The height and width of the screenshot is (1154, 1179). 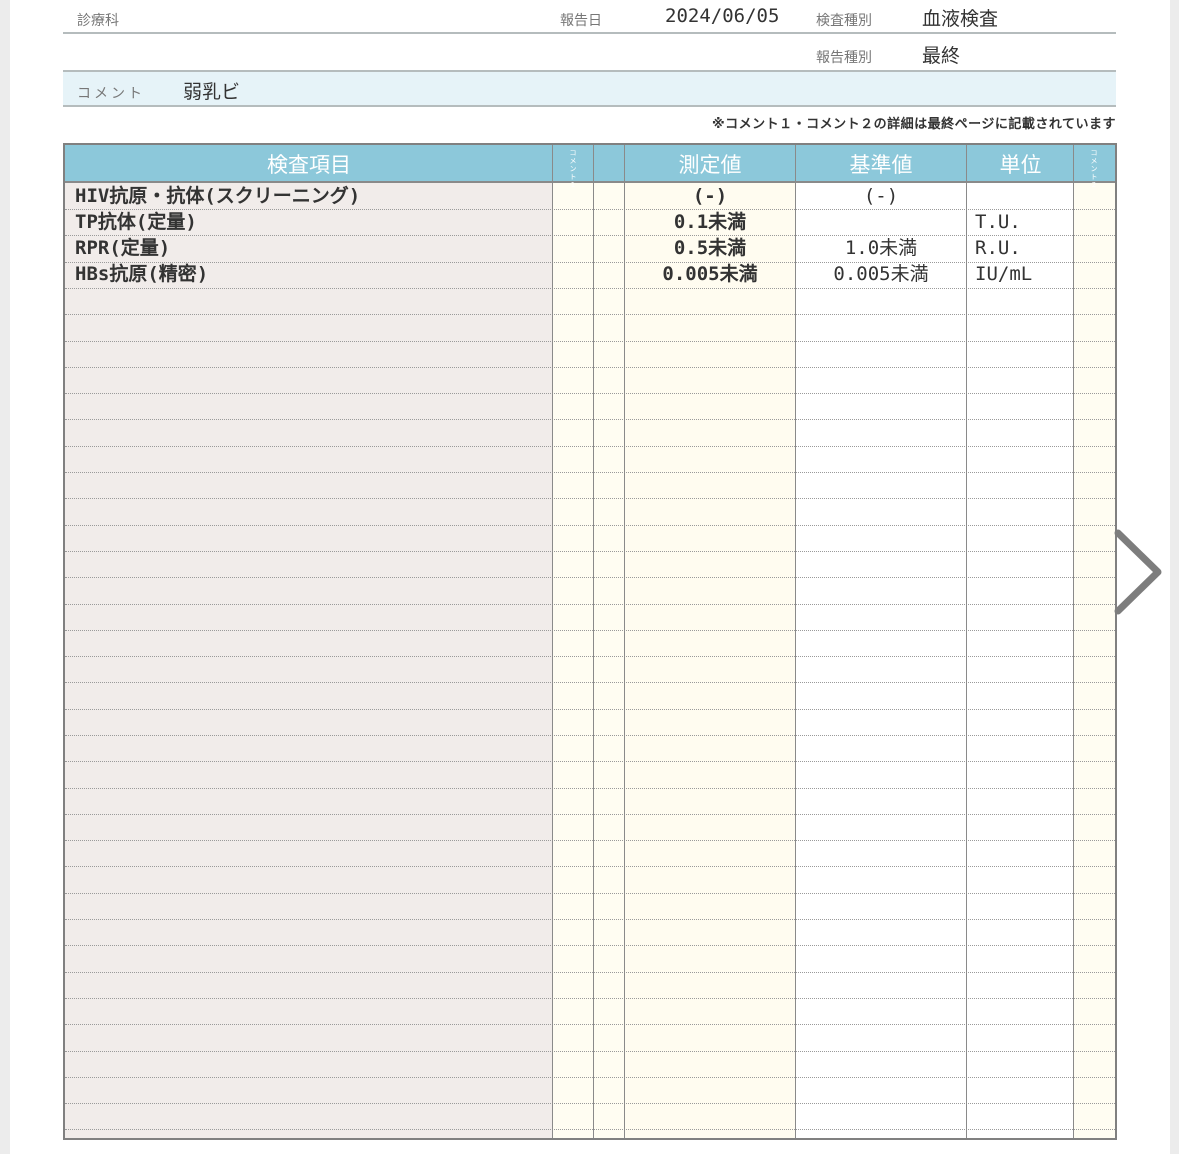 What do you see at coordinates (136, 222) in the screenshot?
I see `row-item: TP抗体(定量)` at bounding box center [136, 222].